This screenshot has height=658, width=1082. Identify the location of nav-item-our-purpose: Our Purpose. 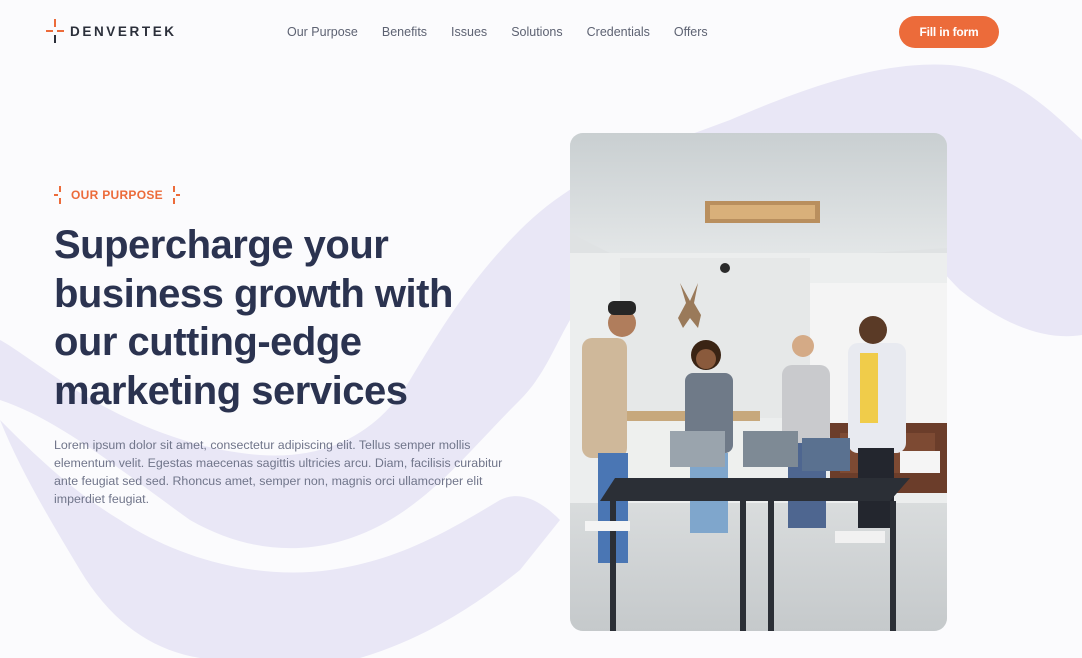
(322, 32).